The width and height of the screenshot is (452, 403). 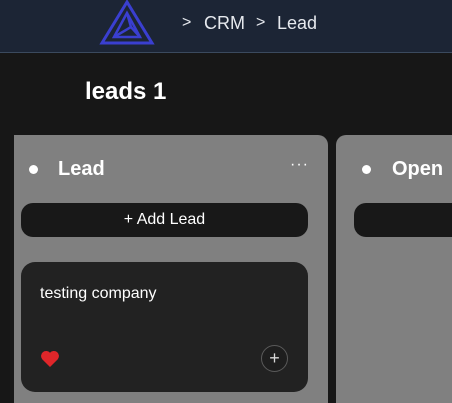 What do you see at coordinates (50, 359) in the screenshot?
I see `heart-icon` at bounding box center [50, 359].